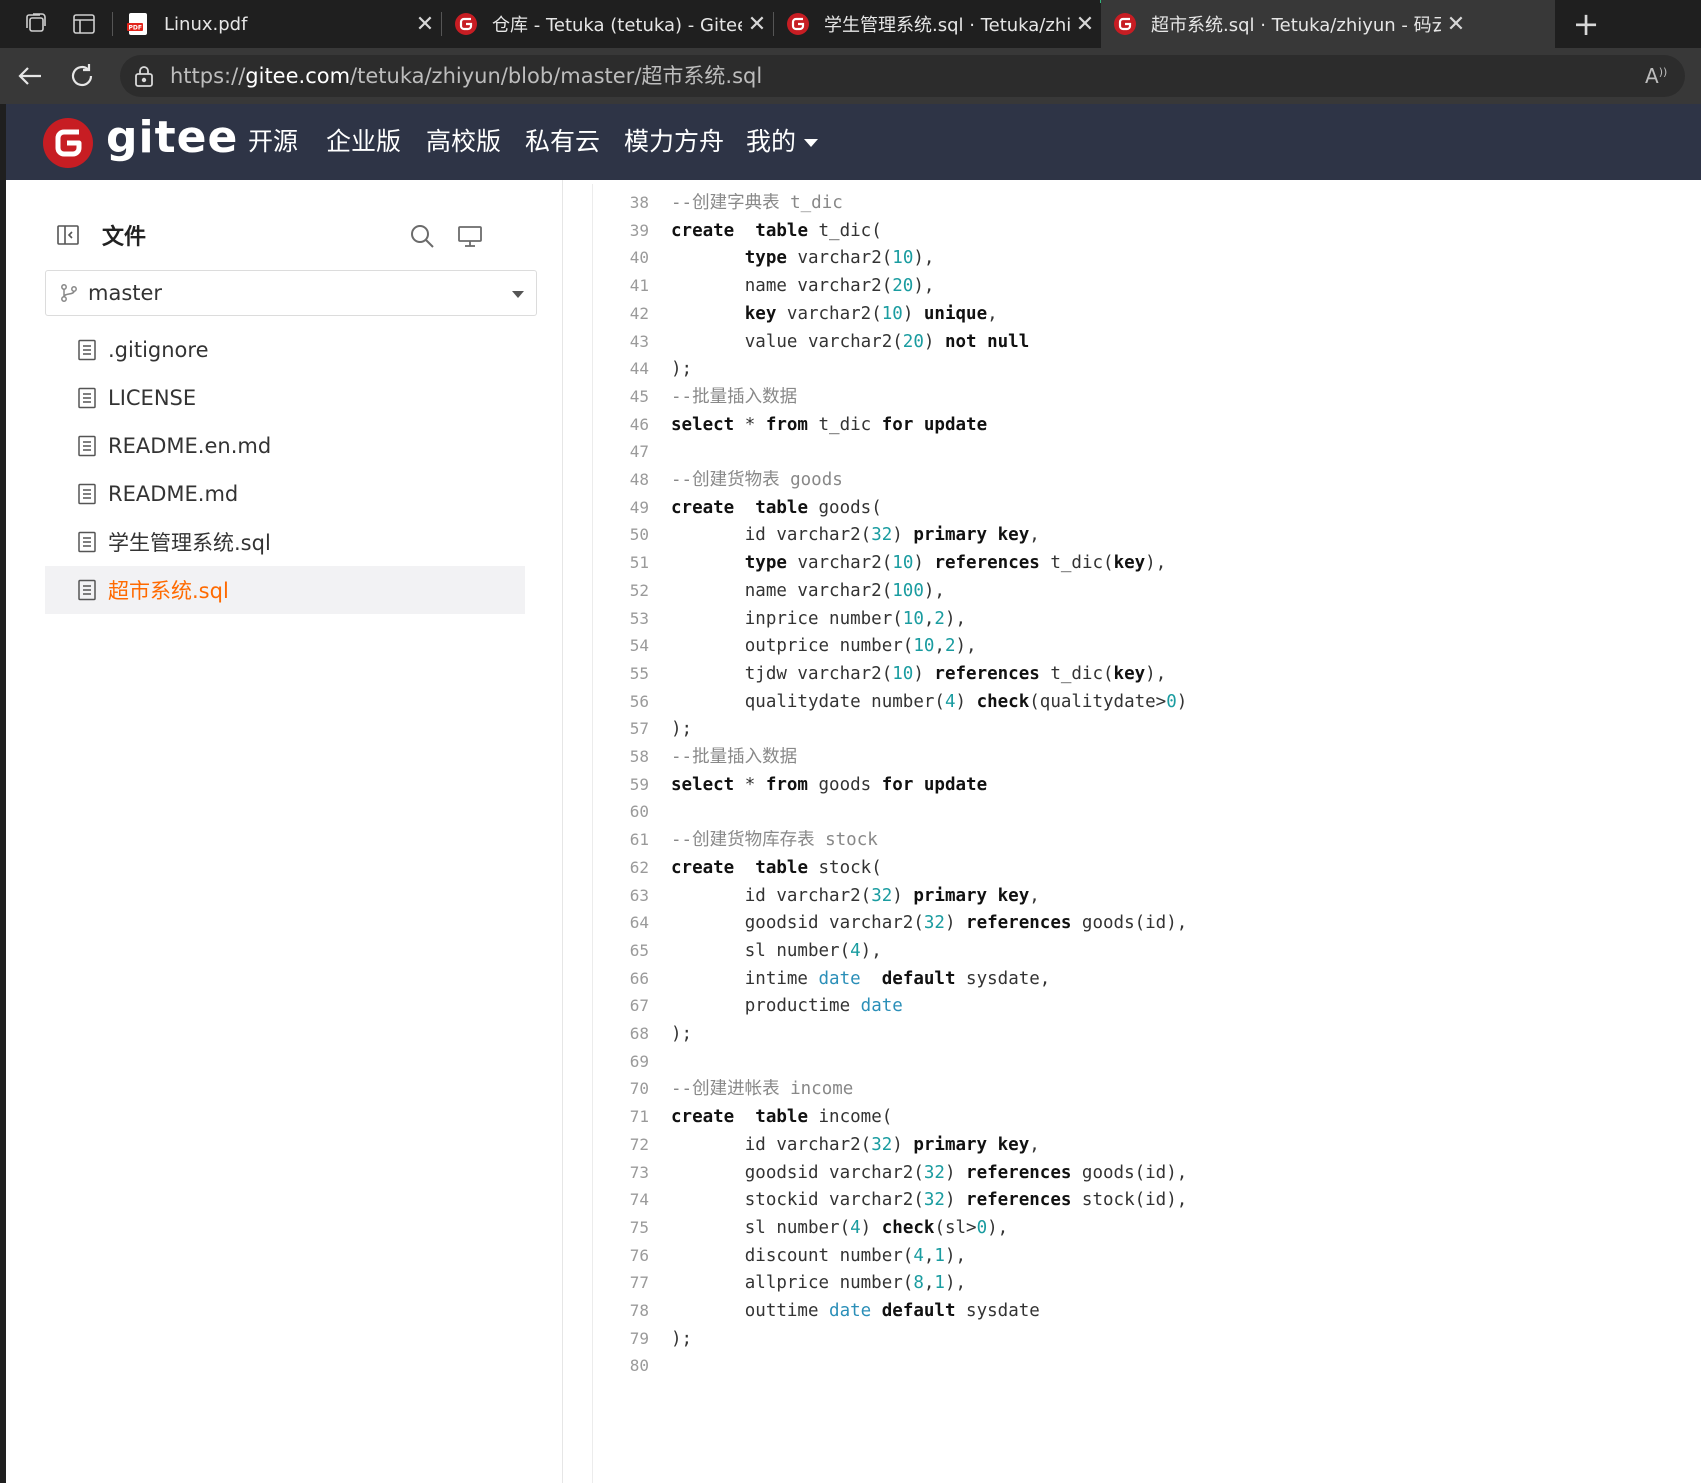  Describe the element at coordinates (621, 258) in the screenshot. I see `line-number: 40` at that location.